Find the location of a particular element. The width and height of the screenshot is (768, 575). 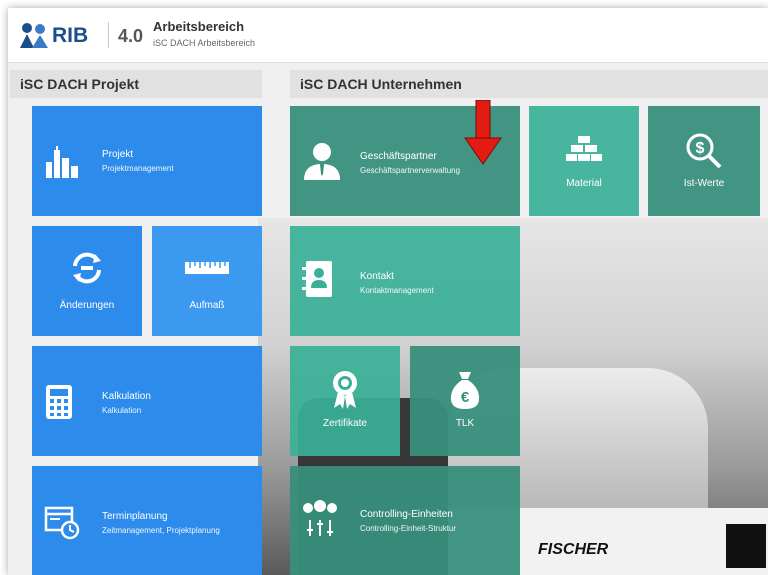

section-header-projekt: iSC DACH Projekt is located at coordinates (136, 84).